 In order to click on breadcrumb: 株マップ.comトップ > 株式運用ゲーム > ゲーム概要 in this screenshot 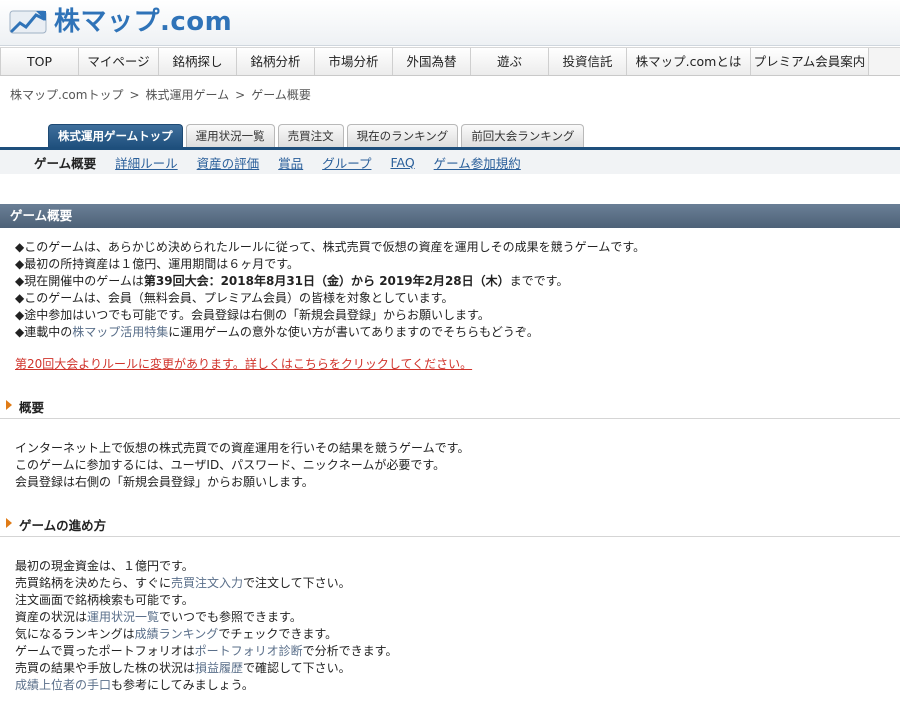, I will do `click(160, 94)`.